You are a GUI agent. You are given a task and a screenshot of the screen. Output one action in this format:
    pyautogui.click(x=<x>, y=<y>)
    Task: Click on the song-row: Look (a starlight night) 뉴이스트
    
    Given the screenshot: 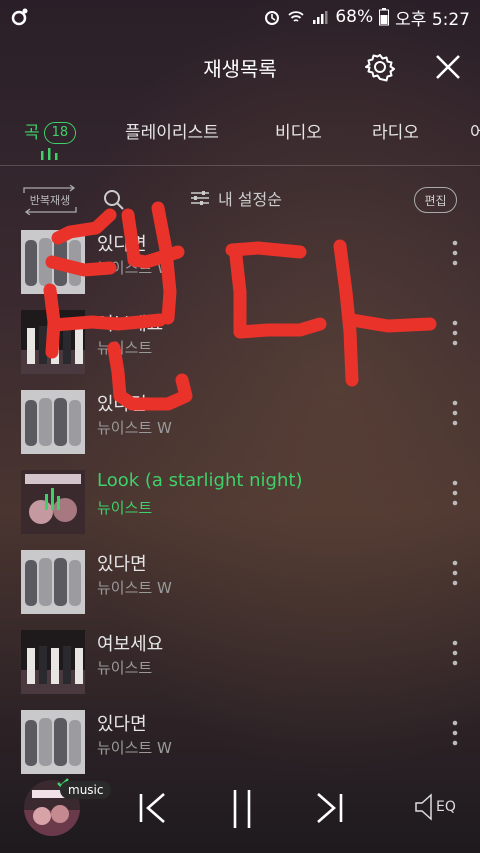 What is the action you would take?
    pyautogui.click(x=240, y=500)
    